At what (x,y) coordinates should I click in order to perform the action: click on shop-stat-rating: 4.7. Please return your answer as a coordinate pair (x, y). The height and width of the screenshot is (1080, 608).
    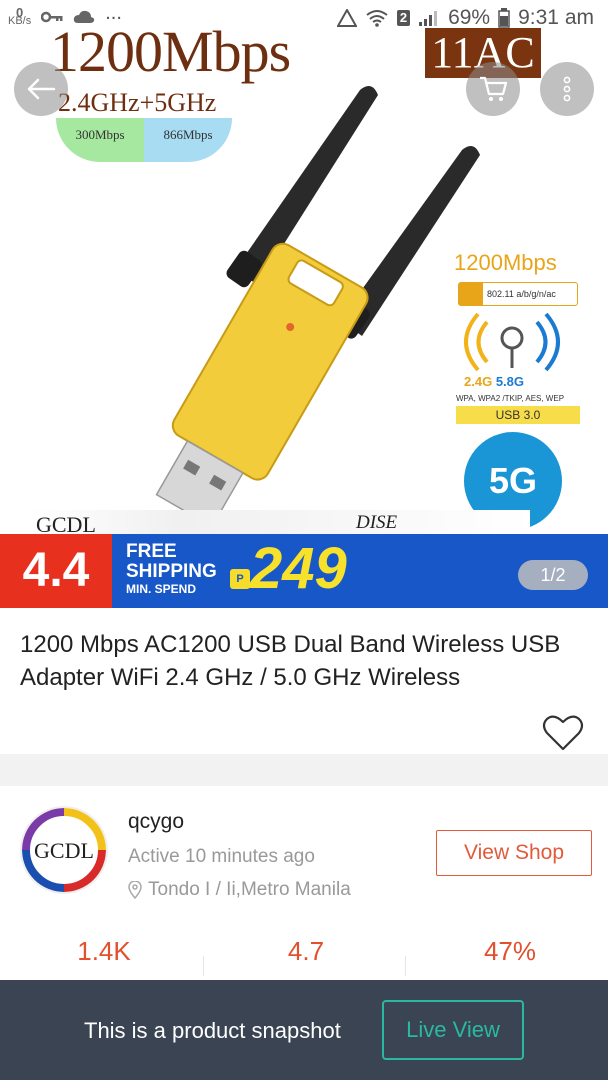
    Looking at the image, I should click on (306, 951).